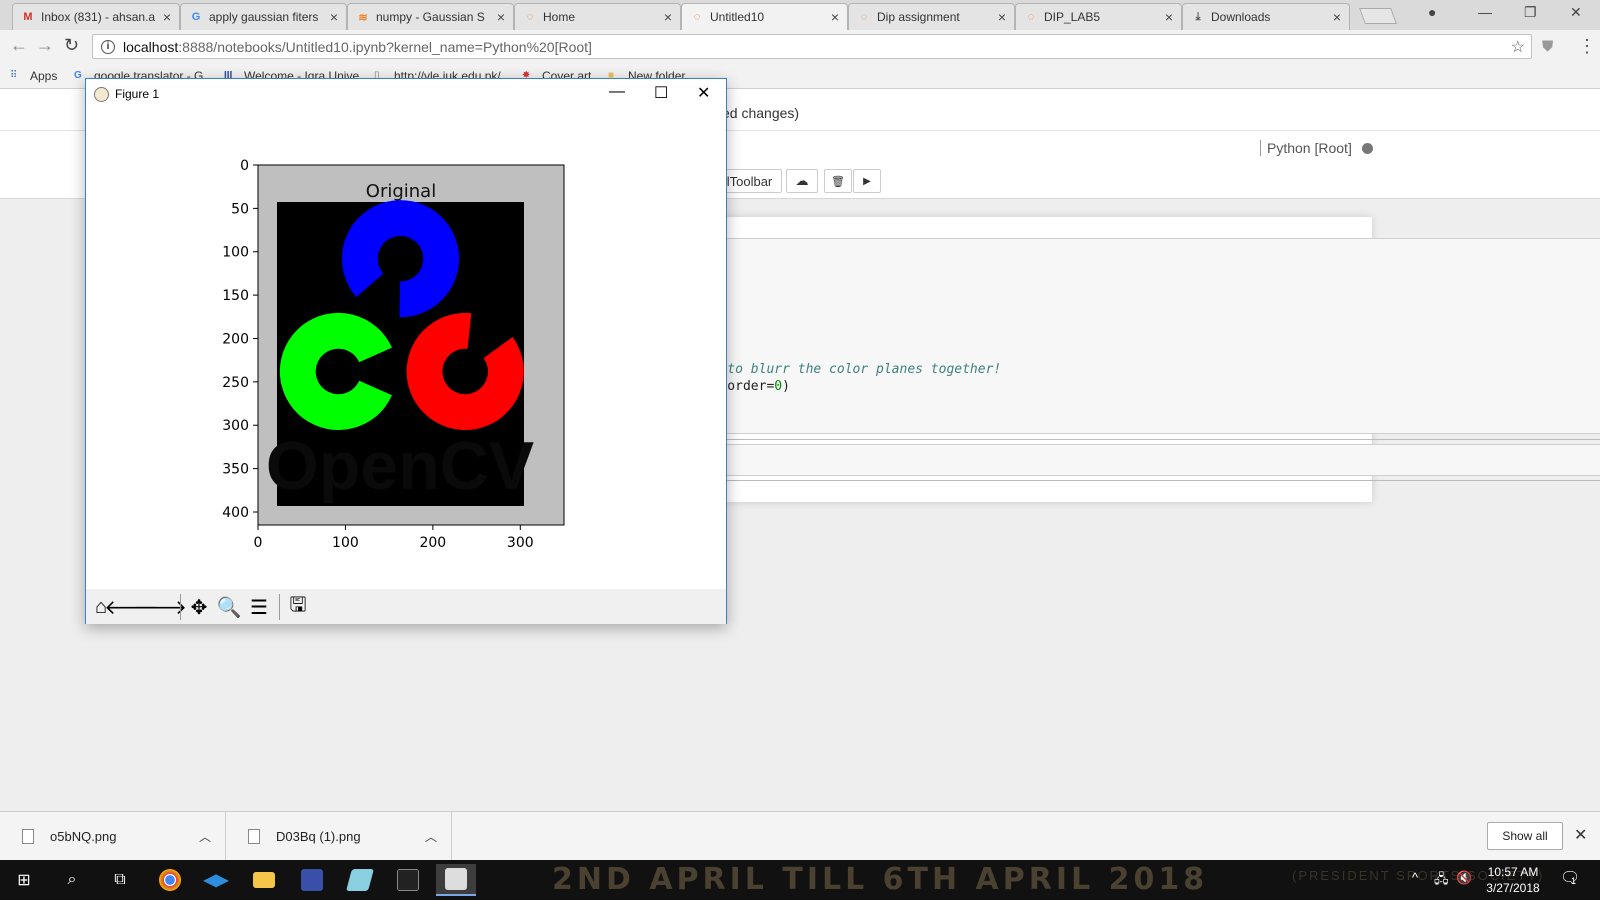 Image resolution: width=1600 pixels, height=900 pixels. Describe the element at coordinates (1154, 460) in the screenshot. I see `code-input` at that location.